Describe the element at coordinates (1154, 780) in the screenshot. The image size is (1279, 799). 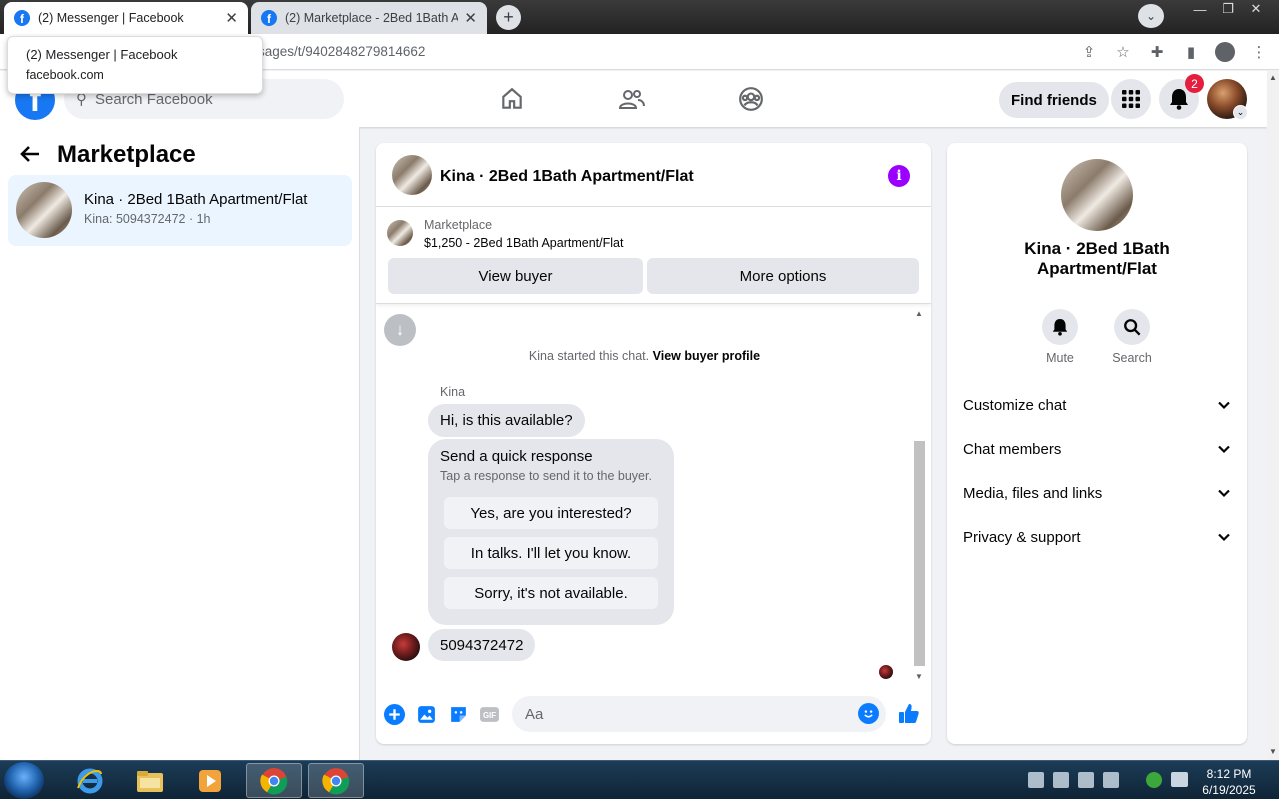
I see `tray-utorrent-icon` at that location.